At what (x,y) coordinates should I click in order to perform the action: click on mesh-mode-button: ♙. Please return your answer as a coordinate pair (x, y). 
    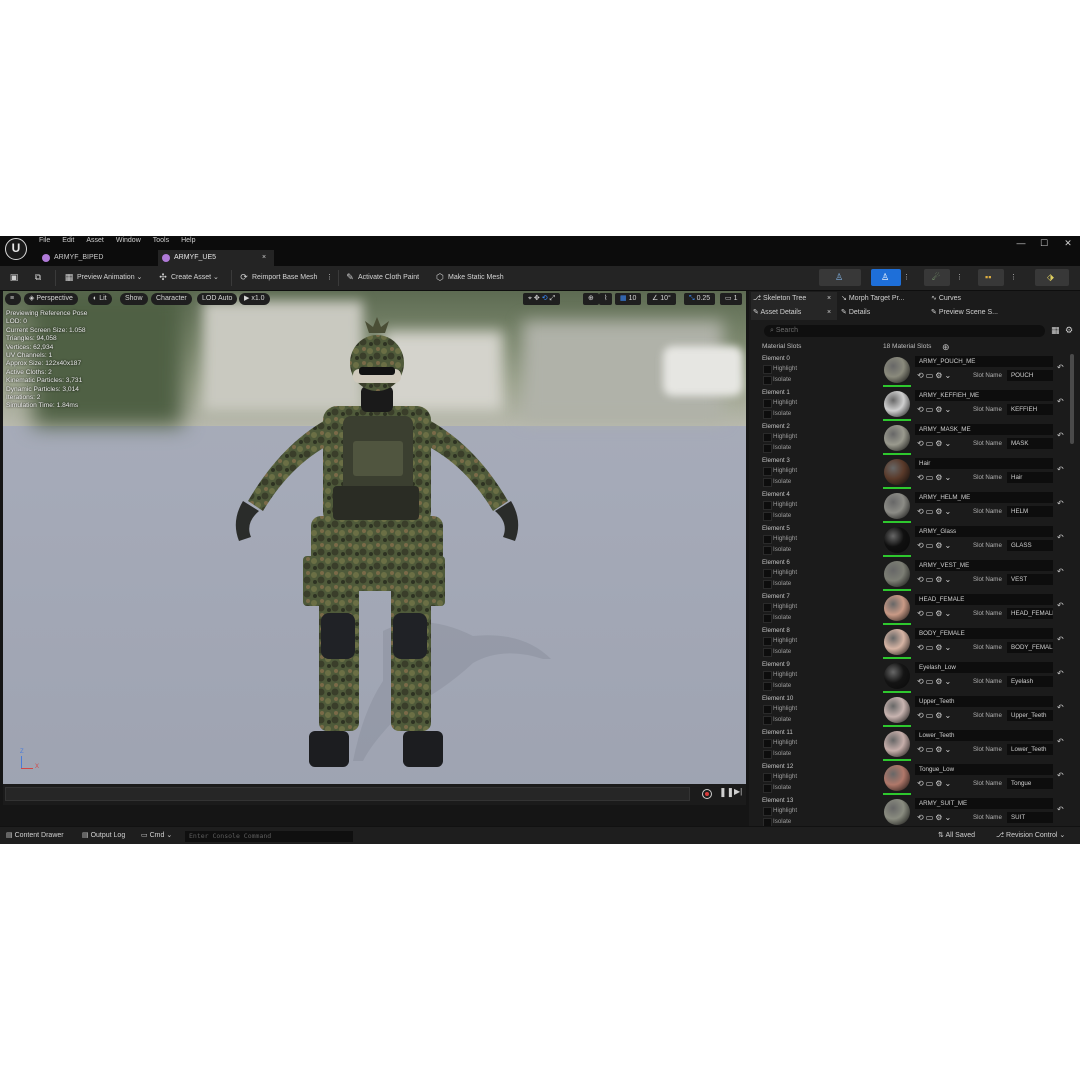
    Looking at the image, I should click on (886, 277).